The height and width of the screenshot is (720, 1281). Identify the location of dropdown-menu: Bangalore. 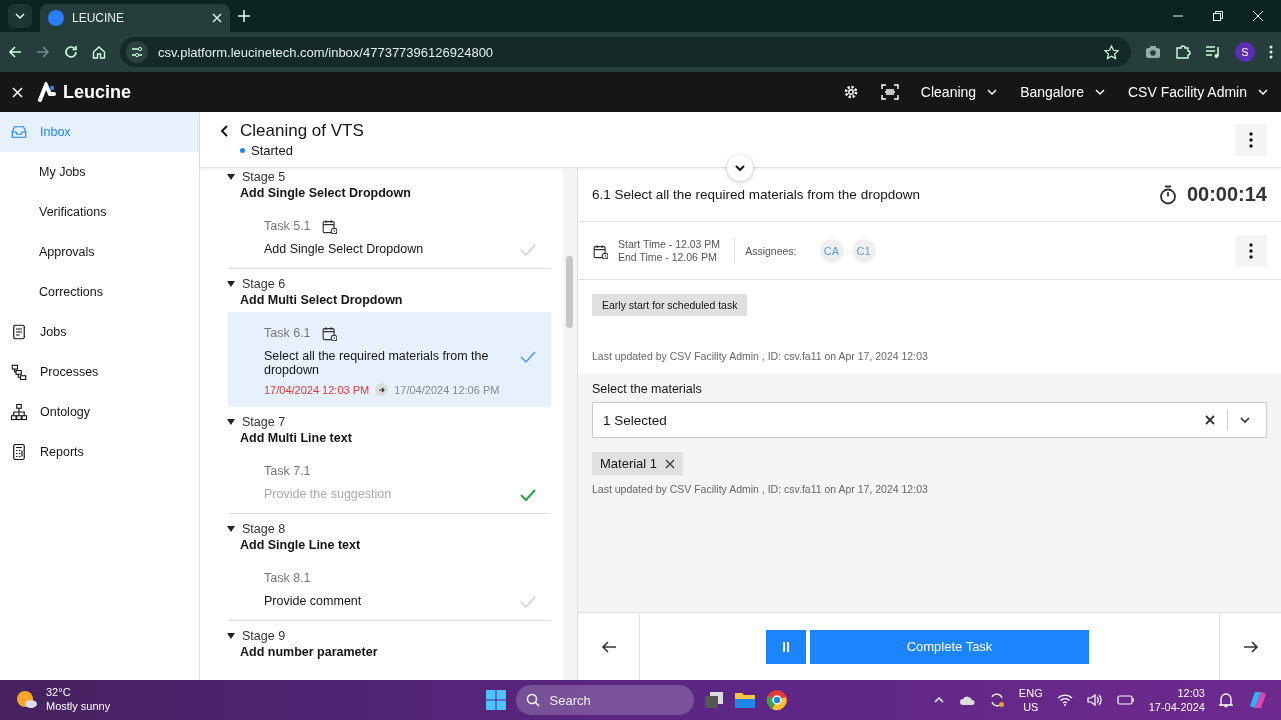
(1063, 92).